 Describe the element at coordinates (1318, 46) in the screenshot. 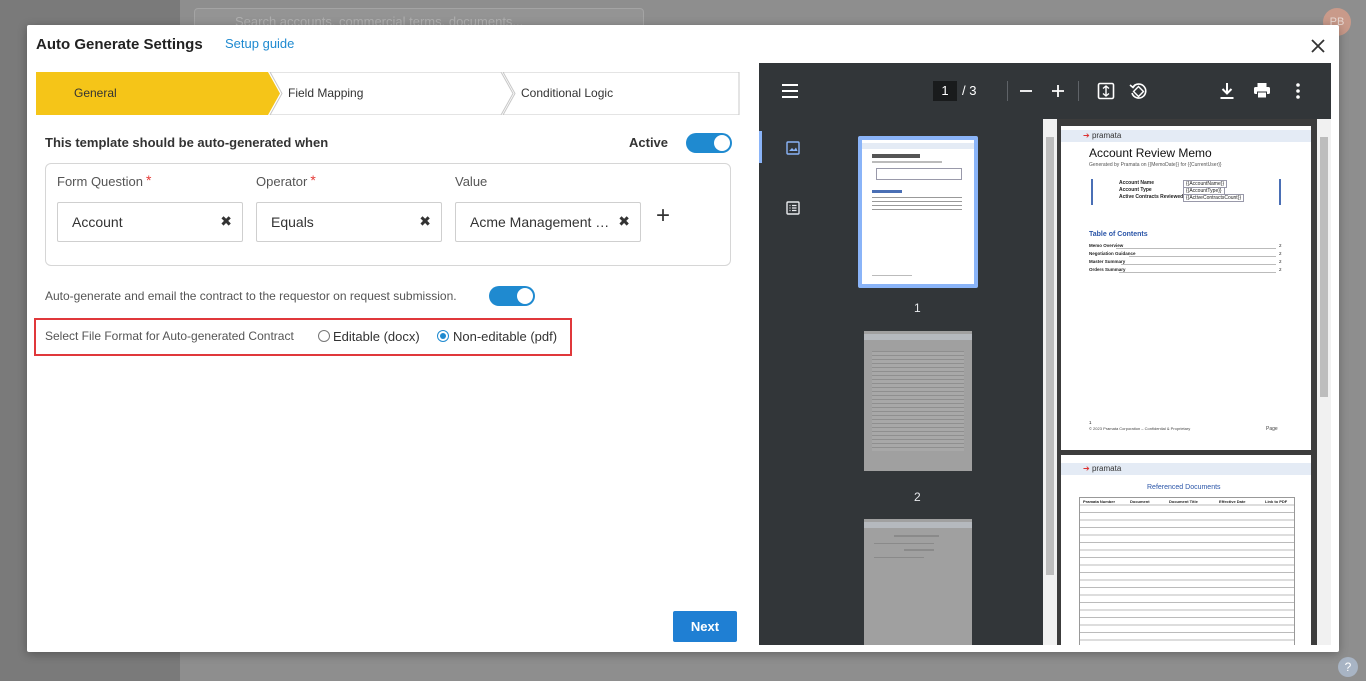

I see `close-icon` at that location.